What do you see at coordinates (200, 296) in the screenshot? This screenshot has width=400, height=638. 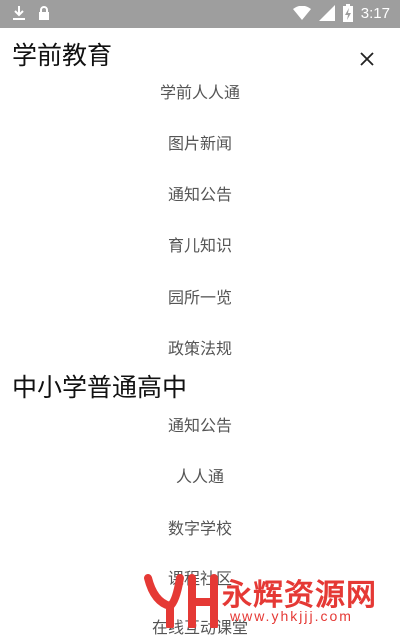 I see `menu-item: 园所一览` at bounding box center [200, 296].